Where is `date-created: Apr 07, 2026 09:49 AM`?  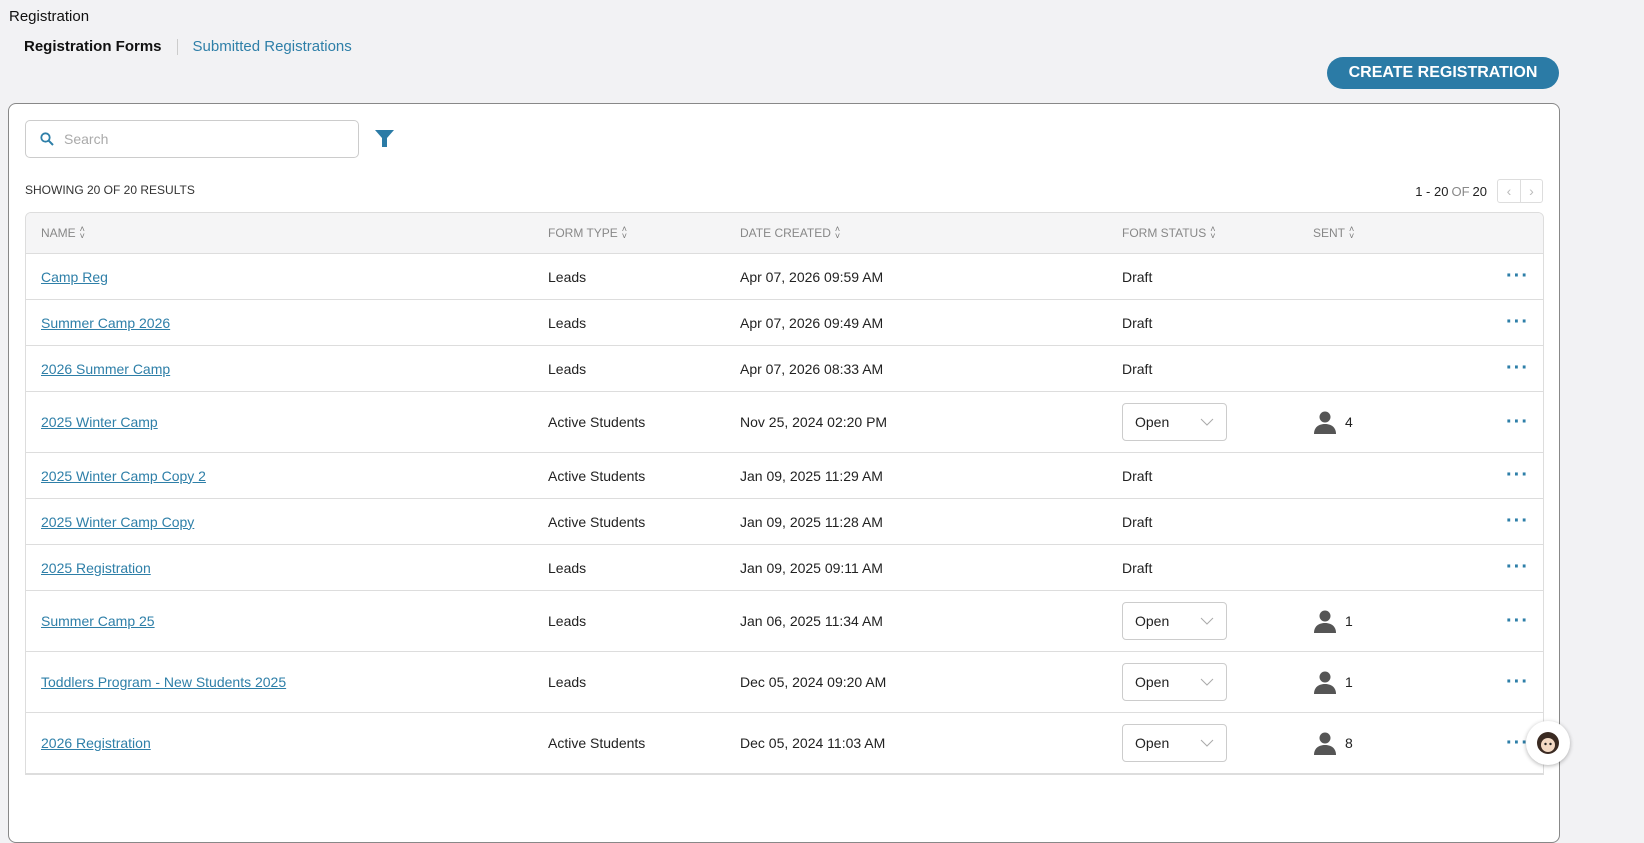 date-created: Apr 07, 2026 09:49 AM is located at coordinates (812, 322).